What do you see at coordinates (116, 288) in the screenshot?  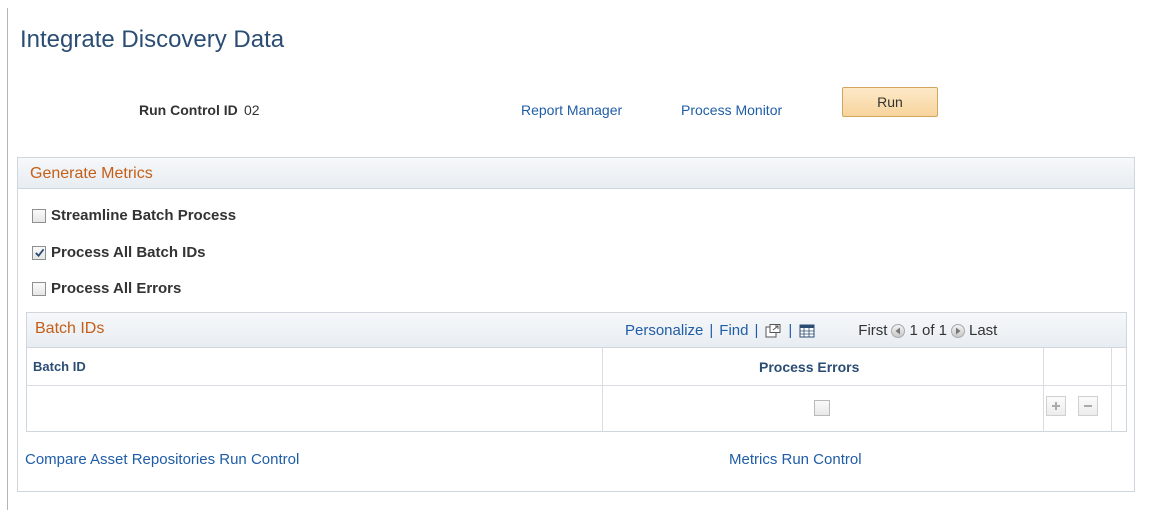 I see `process-all-errors-label: Process All Errors` at bounding box center [116, 288].